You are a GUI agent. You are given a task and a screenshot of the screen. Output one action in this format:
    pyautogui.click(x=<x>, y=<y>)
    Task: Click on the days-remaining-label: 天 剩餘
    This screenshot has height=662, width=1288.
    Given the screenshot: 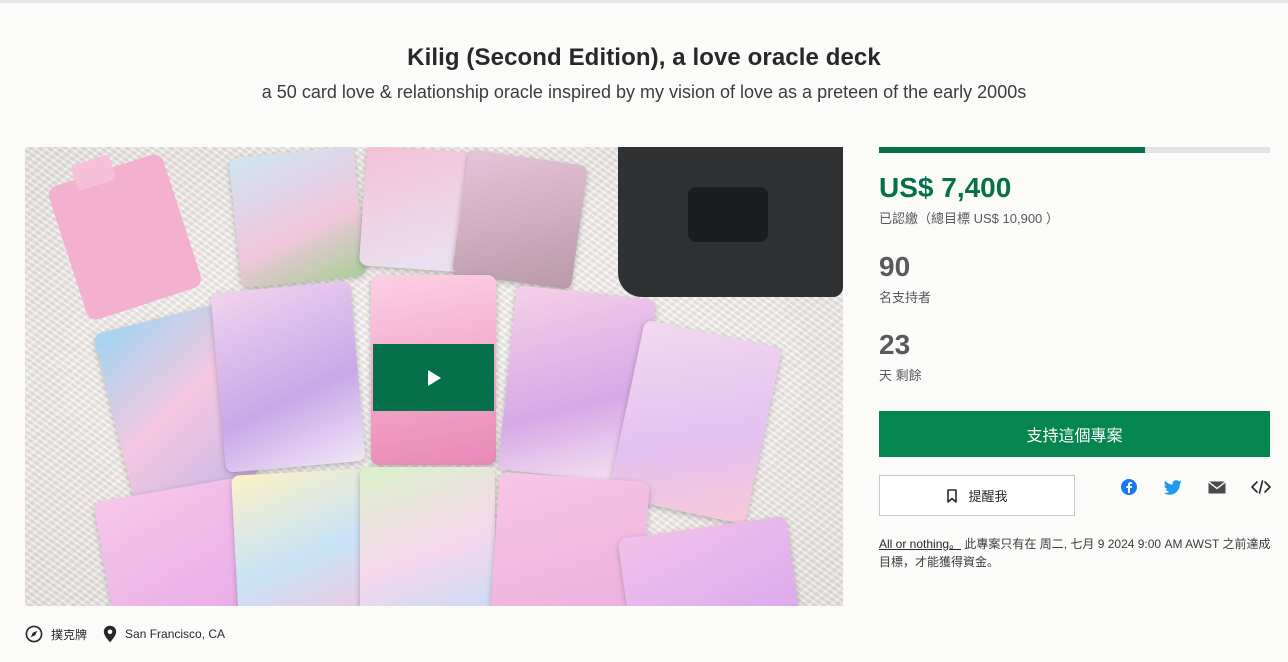 What is the action you would take?
    pyautogui.click(x=900, y=375)
    